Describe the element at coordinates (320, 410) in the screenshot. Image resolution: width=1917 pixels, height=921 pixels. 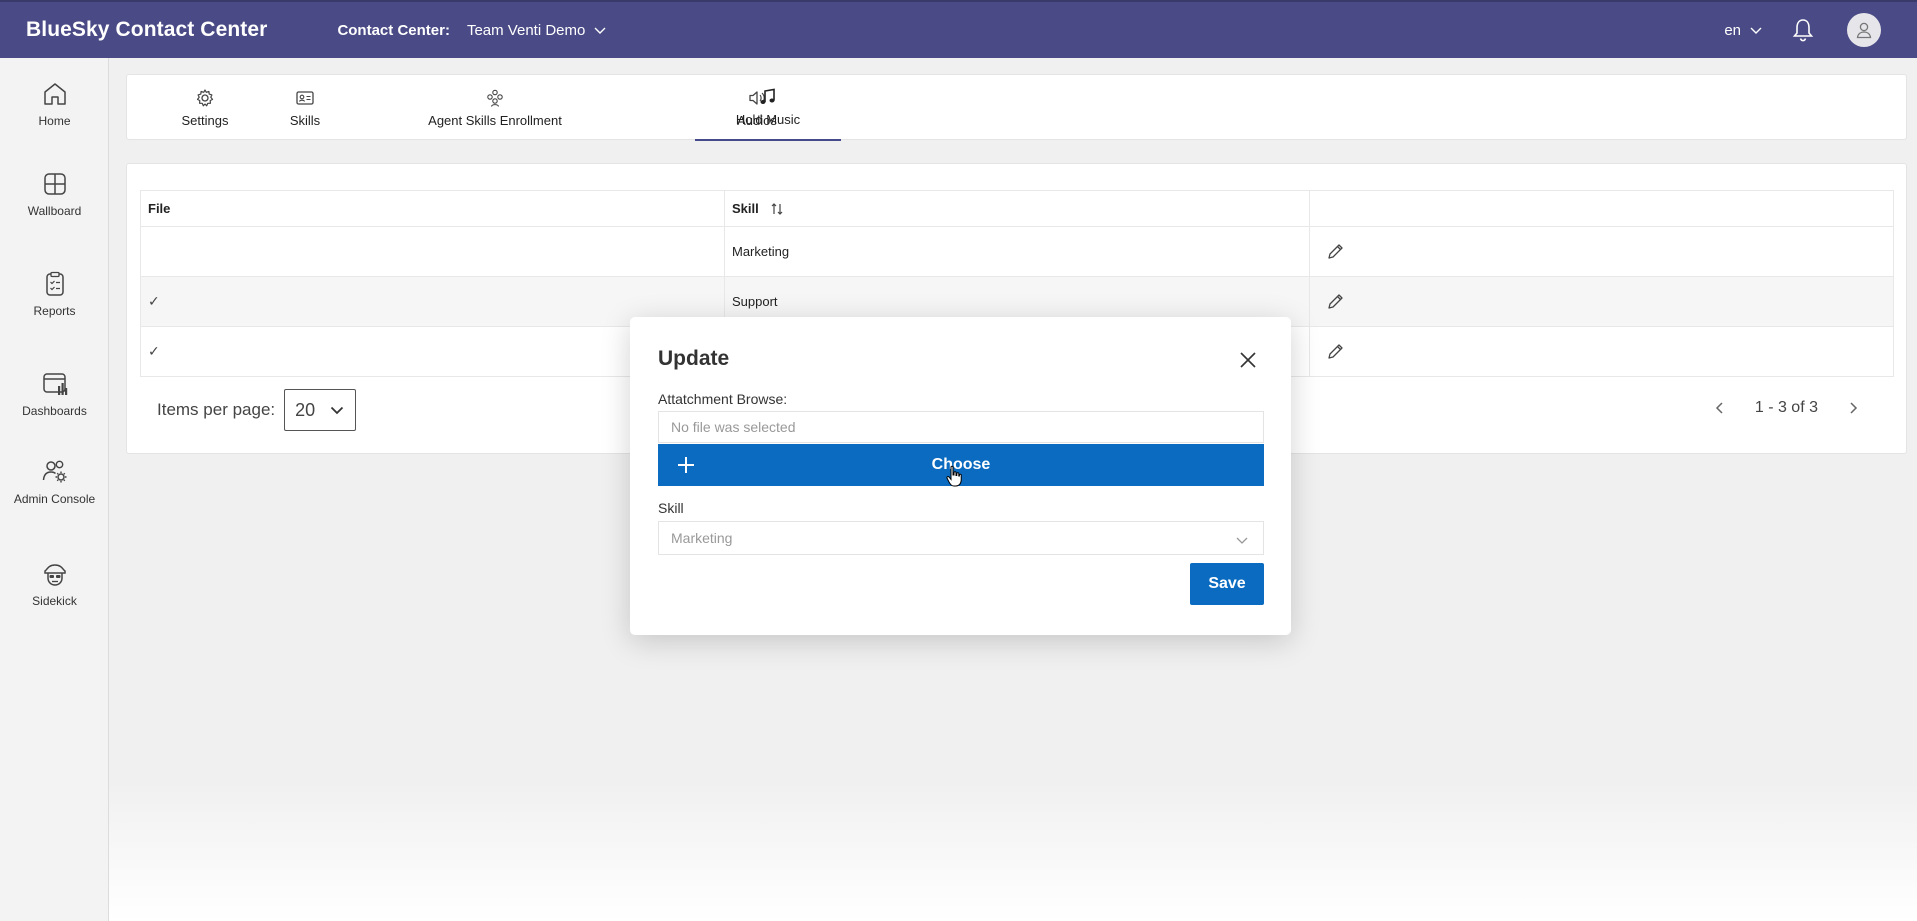
I see `items-per-page-select: 20` at that location.